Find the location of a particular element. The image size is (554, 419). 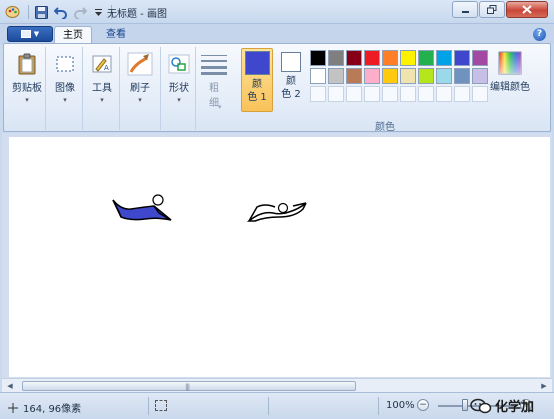

watermark-text: 化学加 is located at coordinates (515, 407).